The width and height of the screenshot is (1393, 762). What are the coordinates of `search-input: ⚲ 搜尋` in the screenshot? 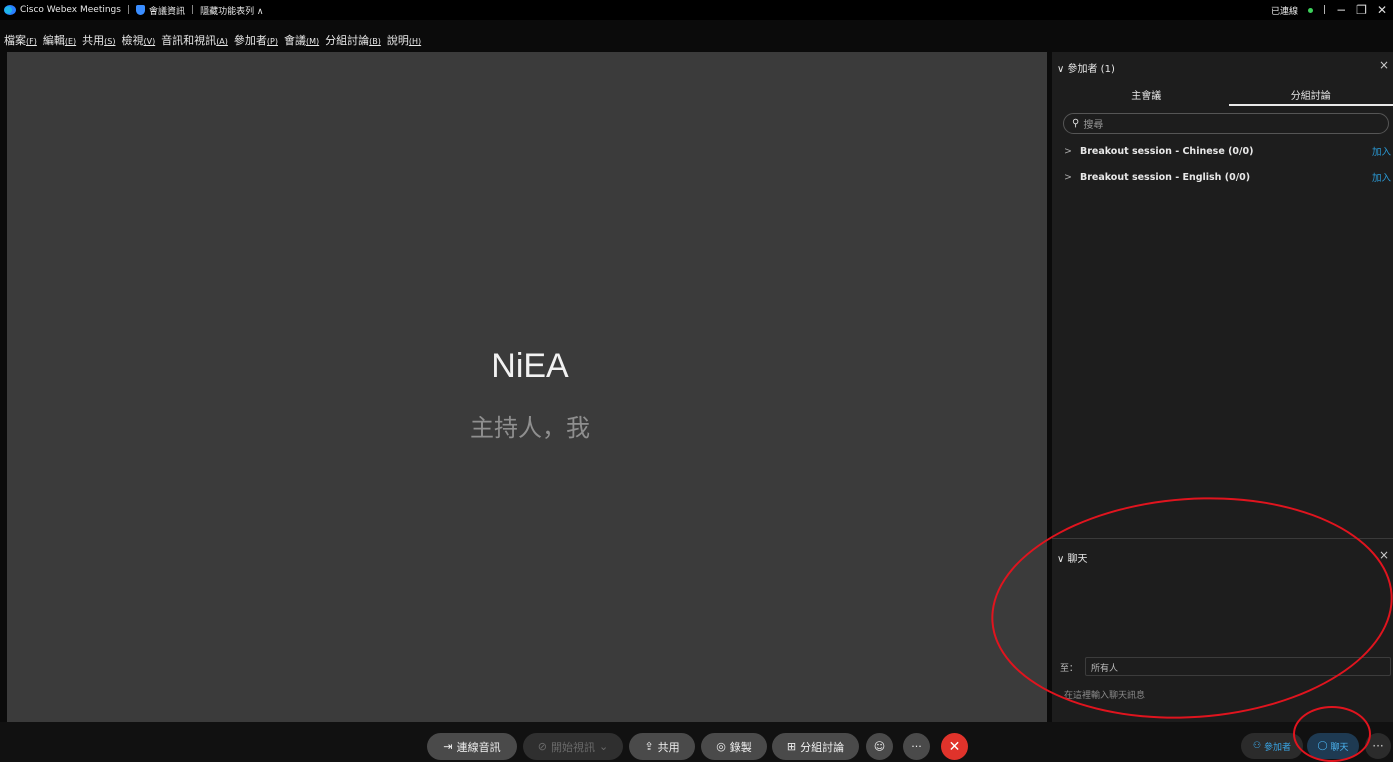 It's located at (1226, 123).